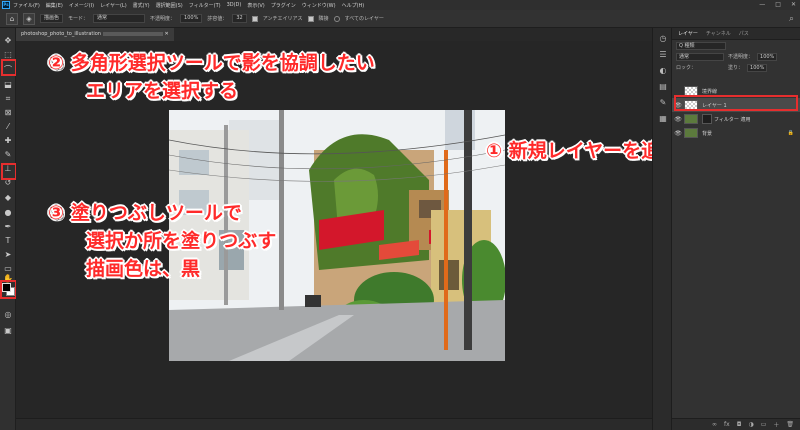 The height and width of the screenshot is (430, 800). I want to click on libraries-panel-icon: ▤, so click(663, 87).